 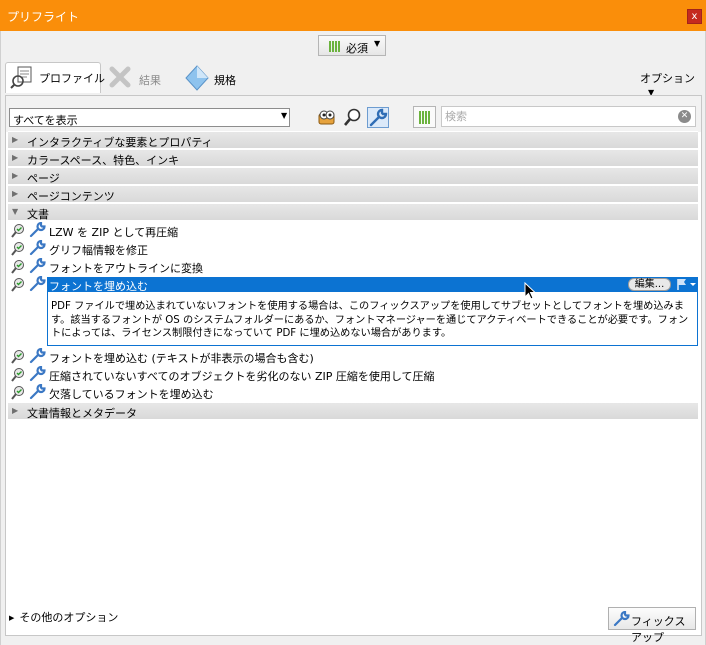 What do you see at coordinates (353, 15) in the screenshot?
I see `title-bar: プリフライト x` at bounding box center [353, 15].